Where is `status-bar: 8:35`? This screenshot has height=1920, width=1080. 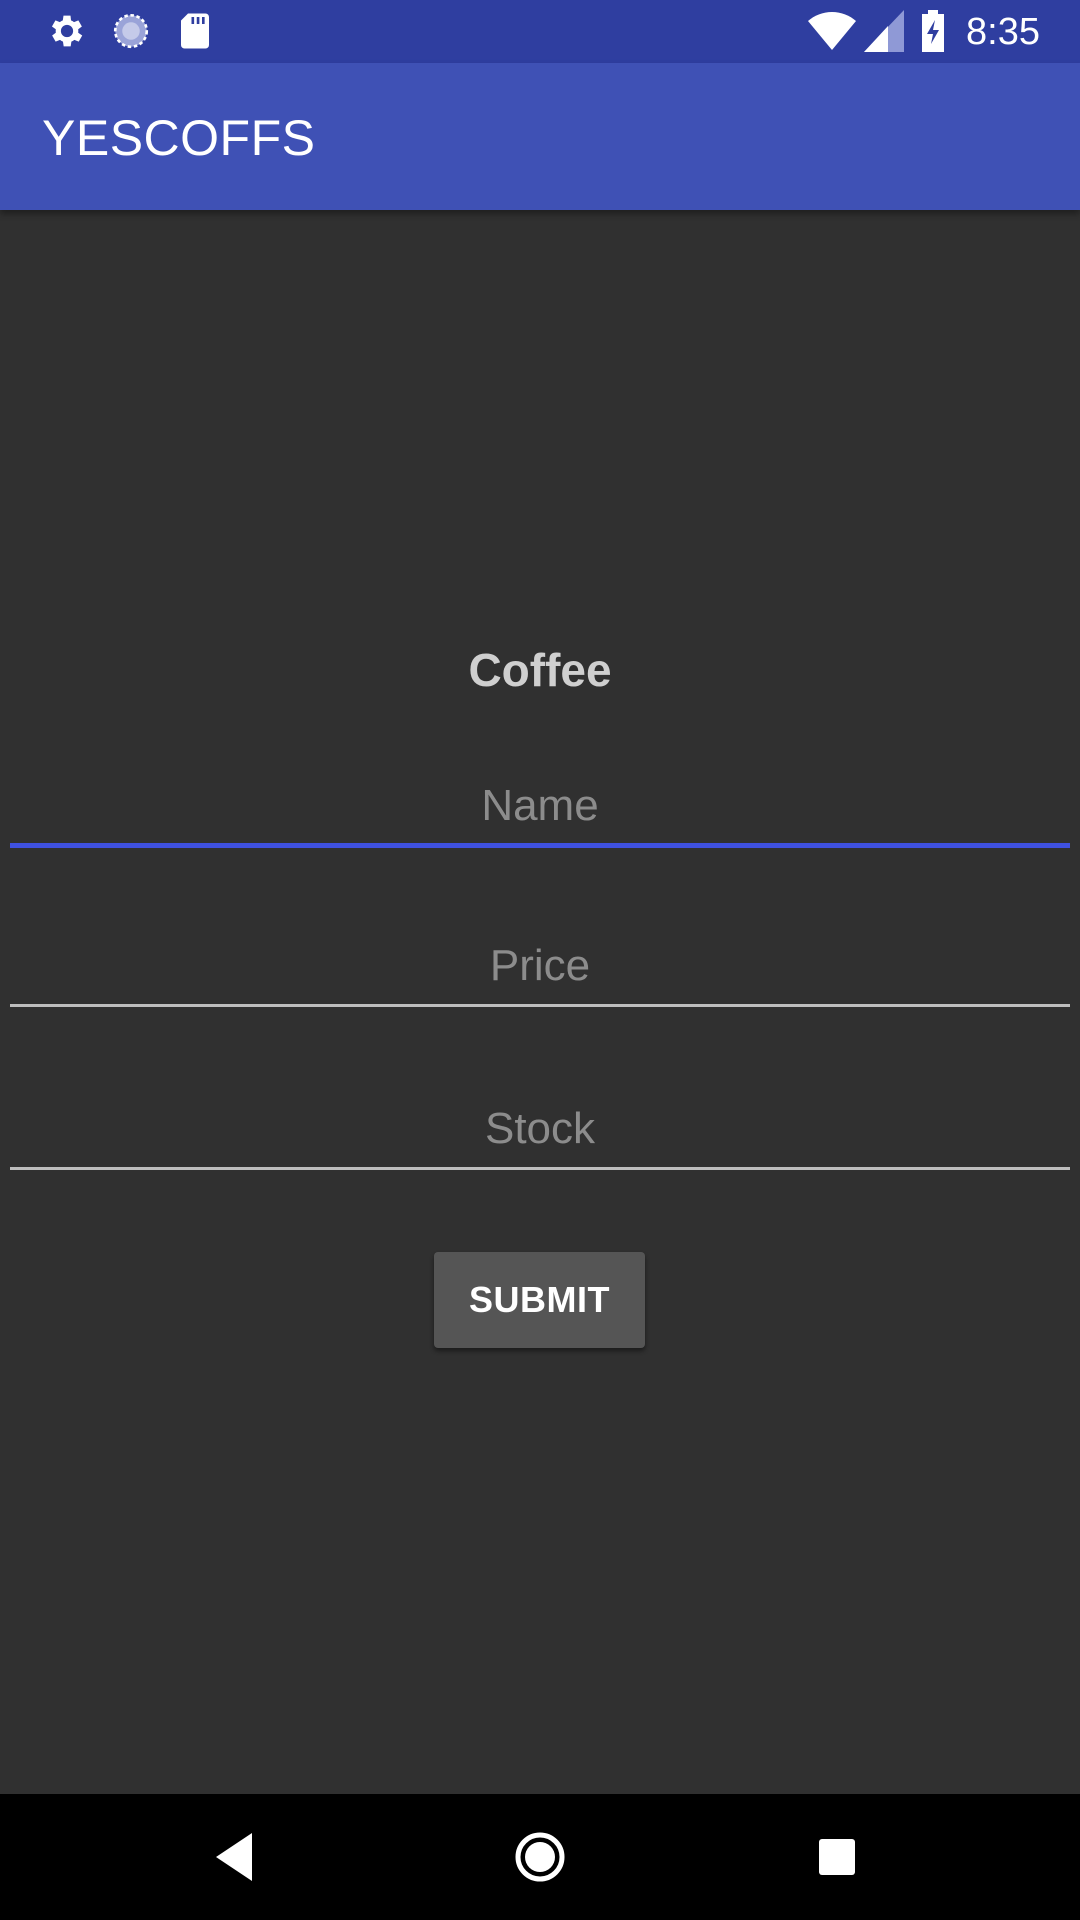 status-bar: 8:35 is located at coordinates (540, 31).